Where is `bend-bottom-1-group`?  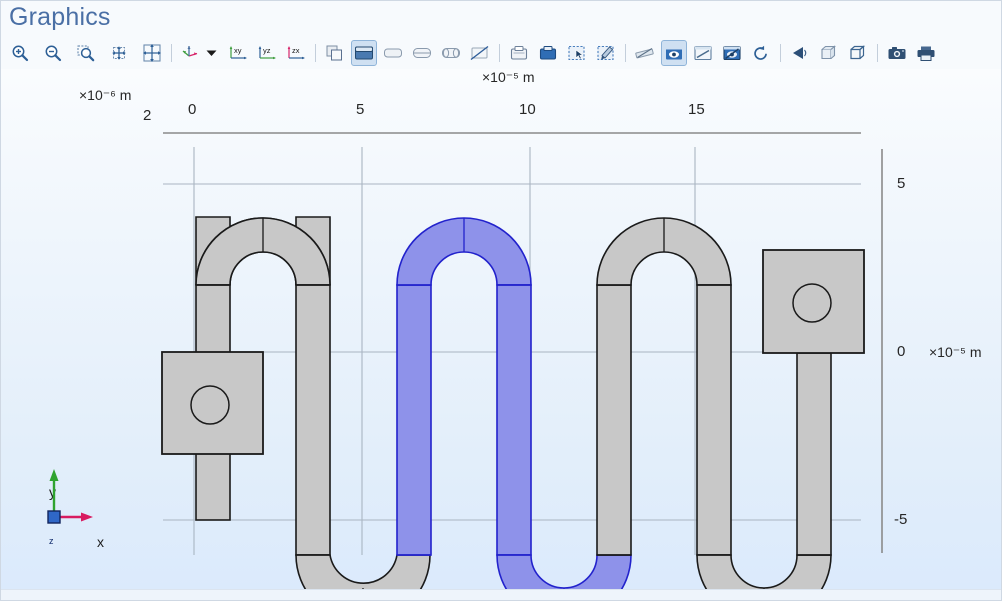
bend-bottom-1-group is located at coordinates (363, 571).